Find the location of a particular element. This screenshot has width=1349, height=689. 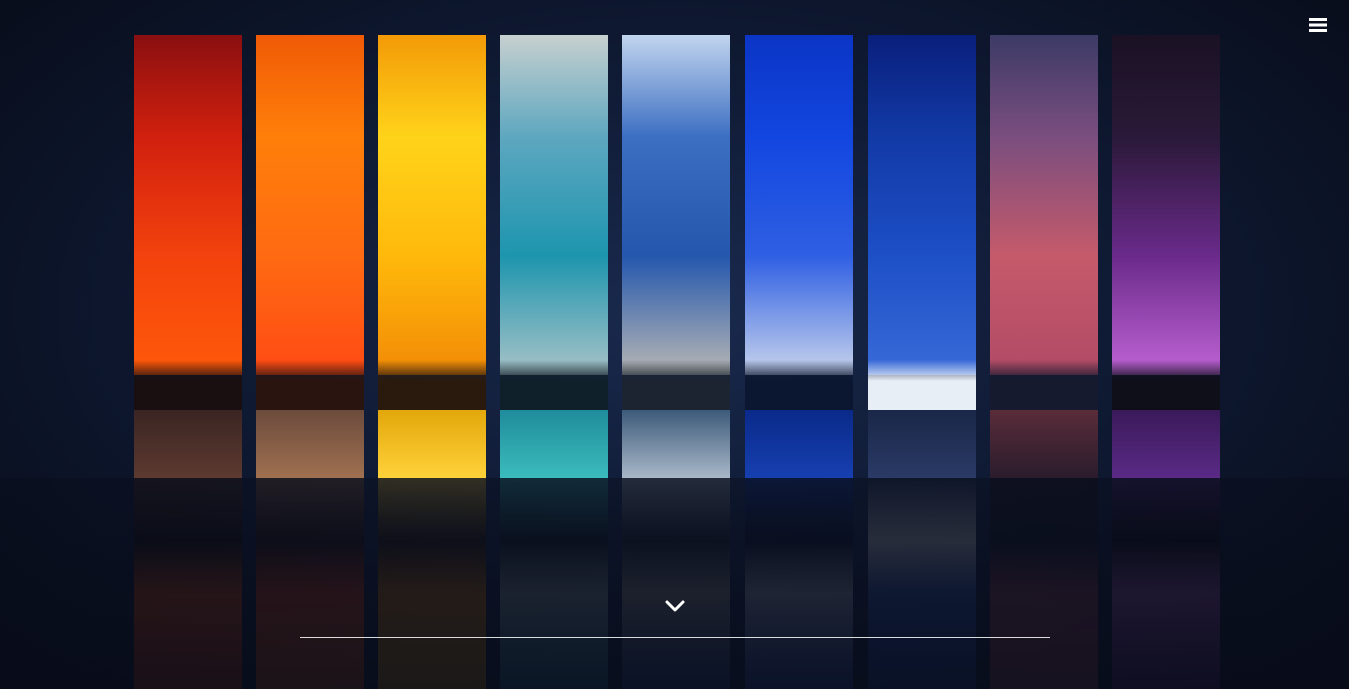

chevron-down-icon is located at coordinates (675, 606).